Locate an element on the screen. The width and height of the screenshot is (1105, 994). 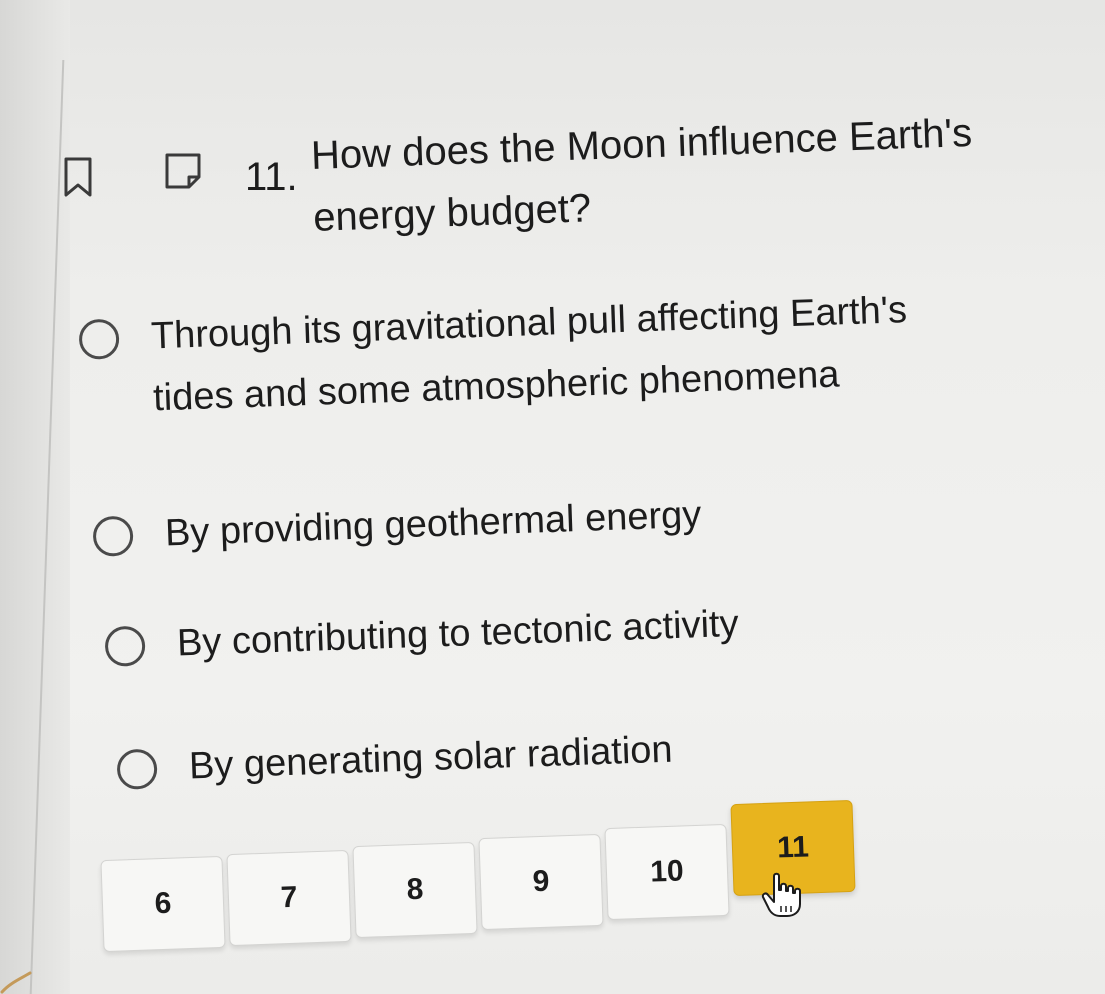
note-icon is located at coordinates (183, 171).